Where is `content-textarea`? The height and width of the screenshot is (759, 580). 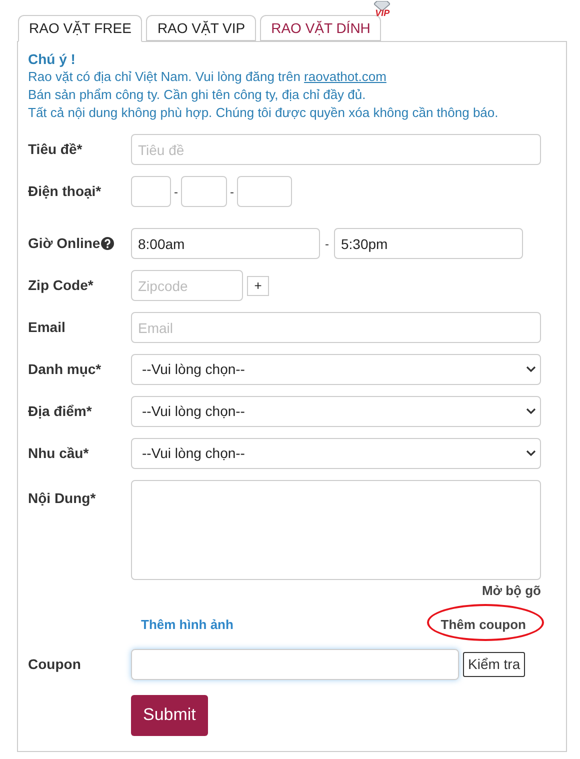 content-textarea is located at coordinates (336, 530).